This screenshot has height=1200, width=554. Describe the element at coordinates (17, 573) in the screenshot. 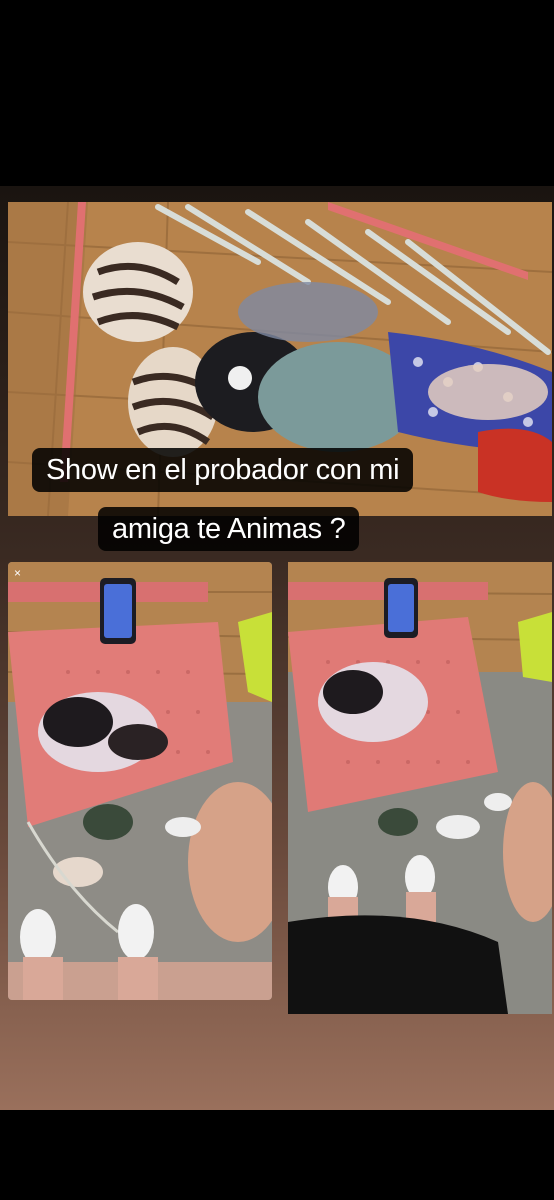

I see `close-icon: ×` at that location.